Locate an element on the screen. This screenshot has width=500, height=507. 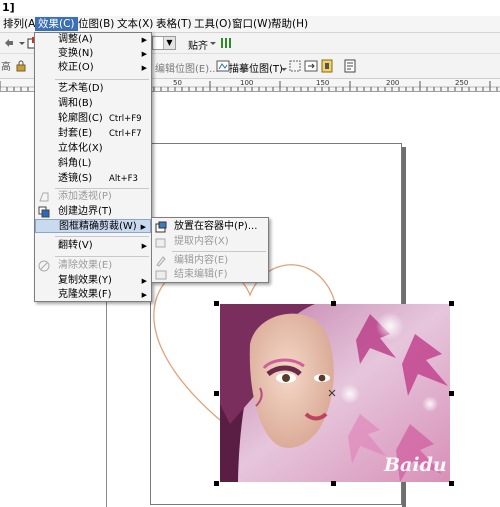
menu-item-add-perspective: 添加透视(P) is located at coordinates (93, 197).